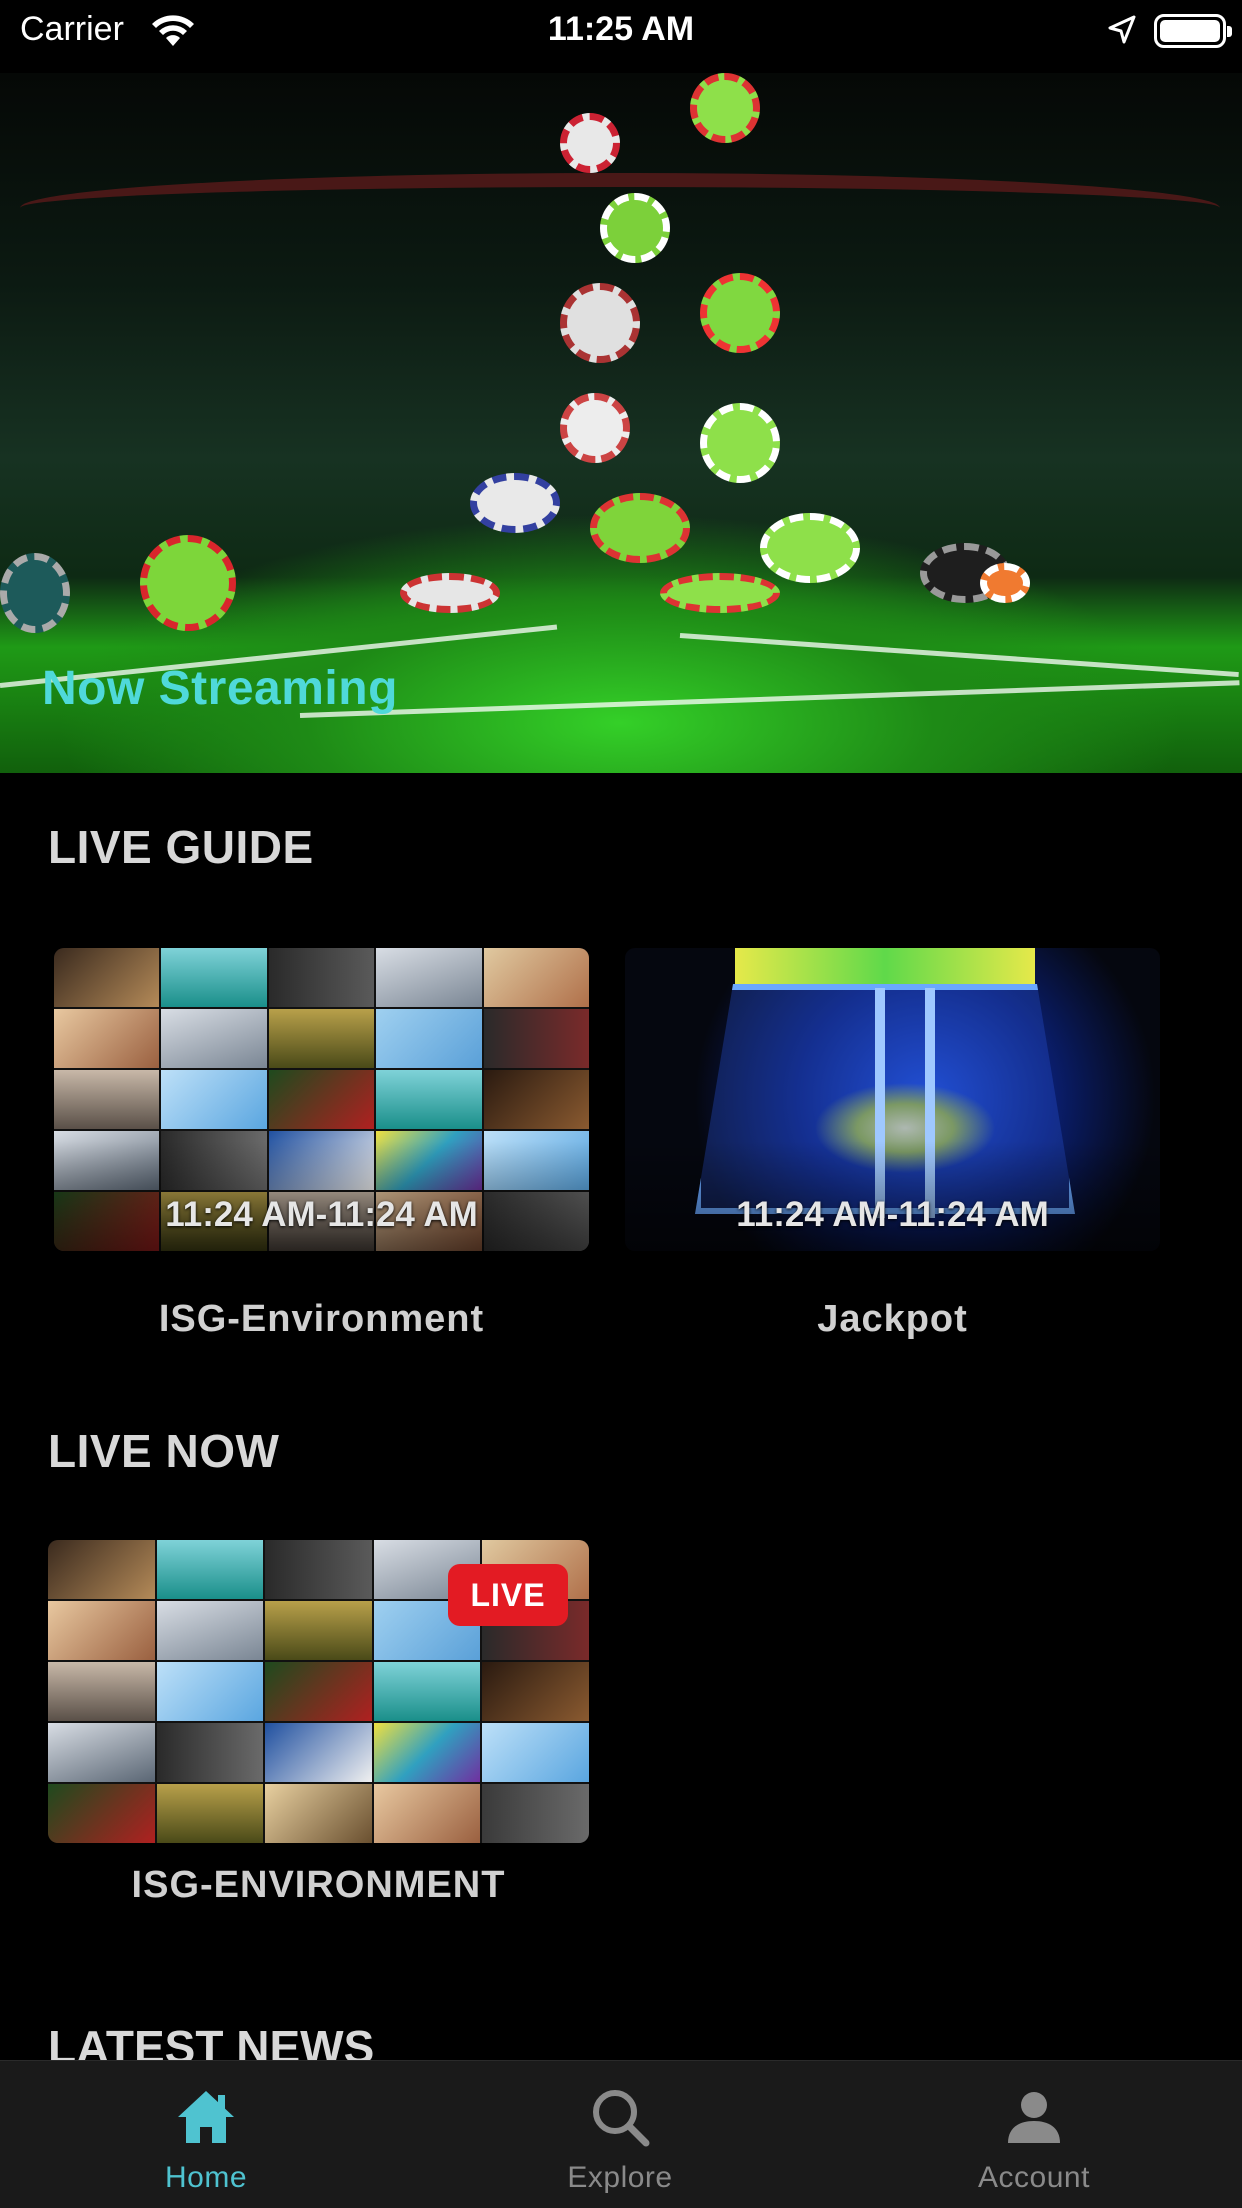 This screenshot has width=1242, height=2208. Describe the element at coordinates (181, 847) in the screenshot. I see `live-guide-title: LIVE GUIDE` at that location.